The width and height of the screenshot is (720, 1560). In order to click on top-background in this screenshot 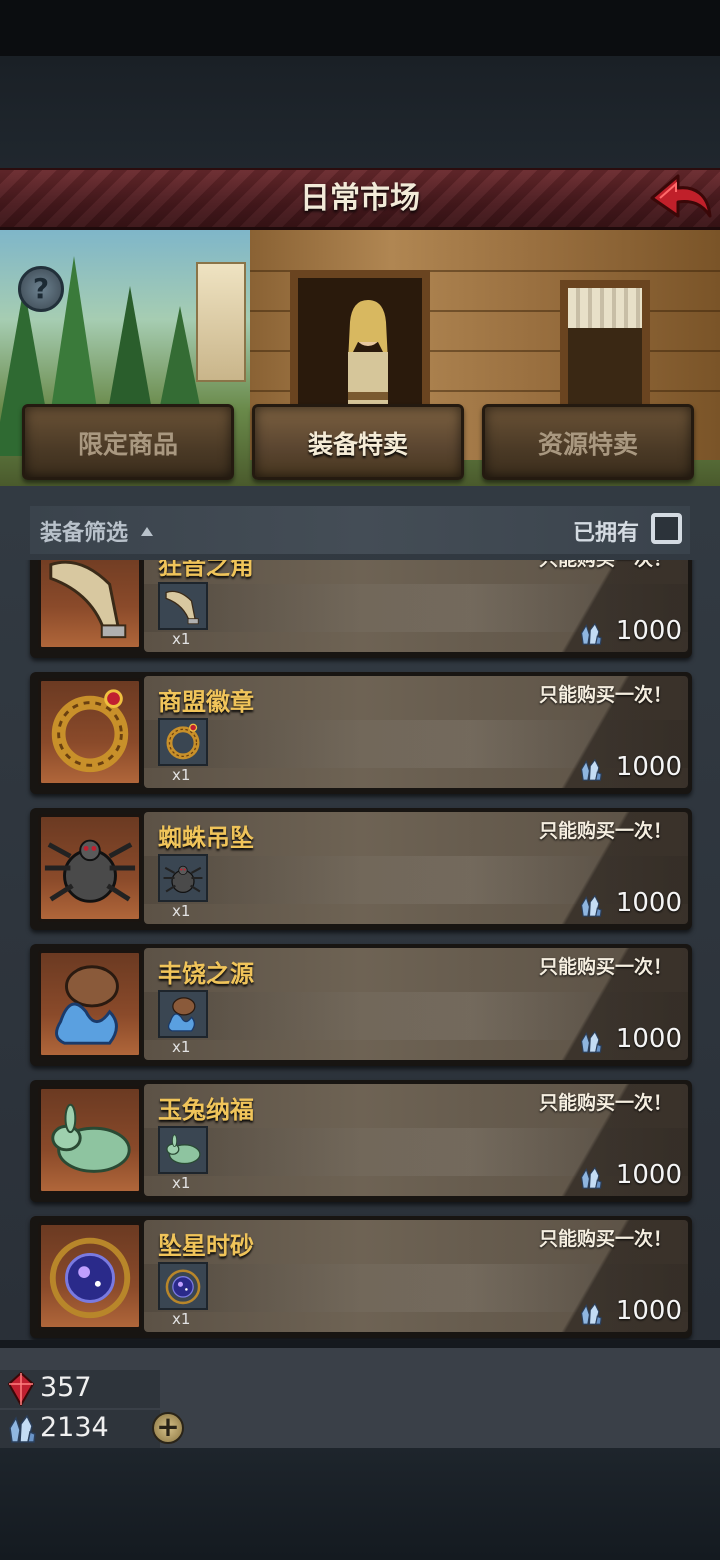, I will do `click(360, 112)`.